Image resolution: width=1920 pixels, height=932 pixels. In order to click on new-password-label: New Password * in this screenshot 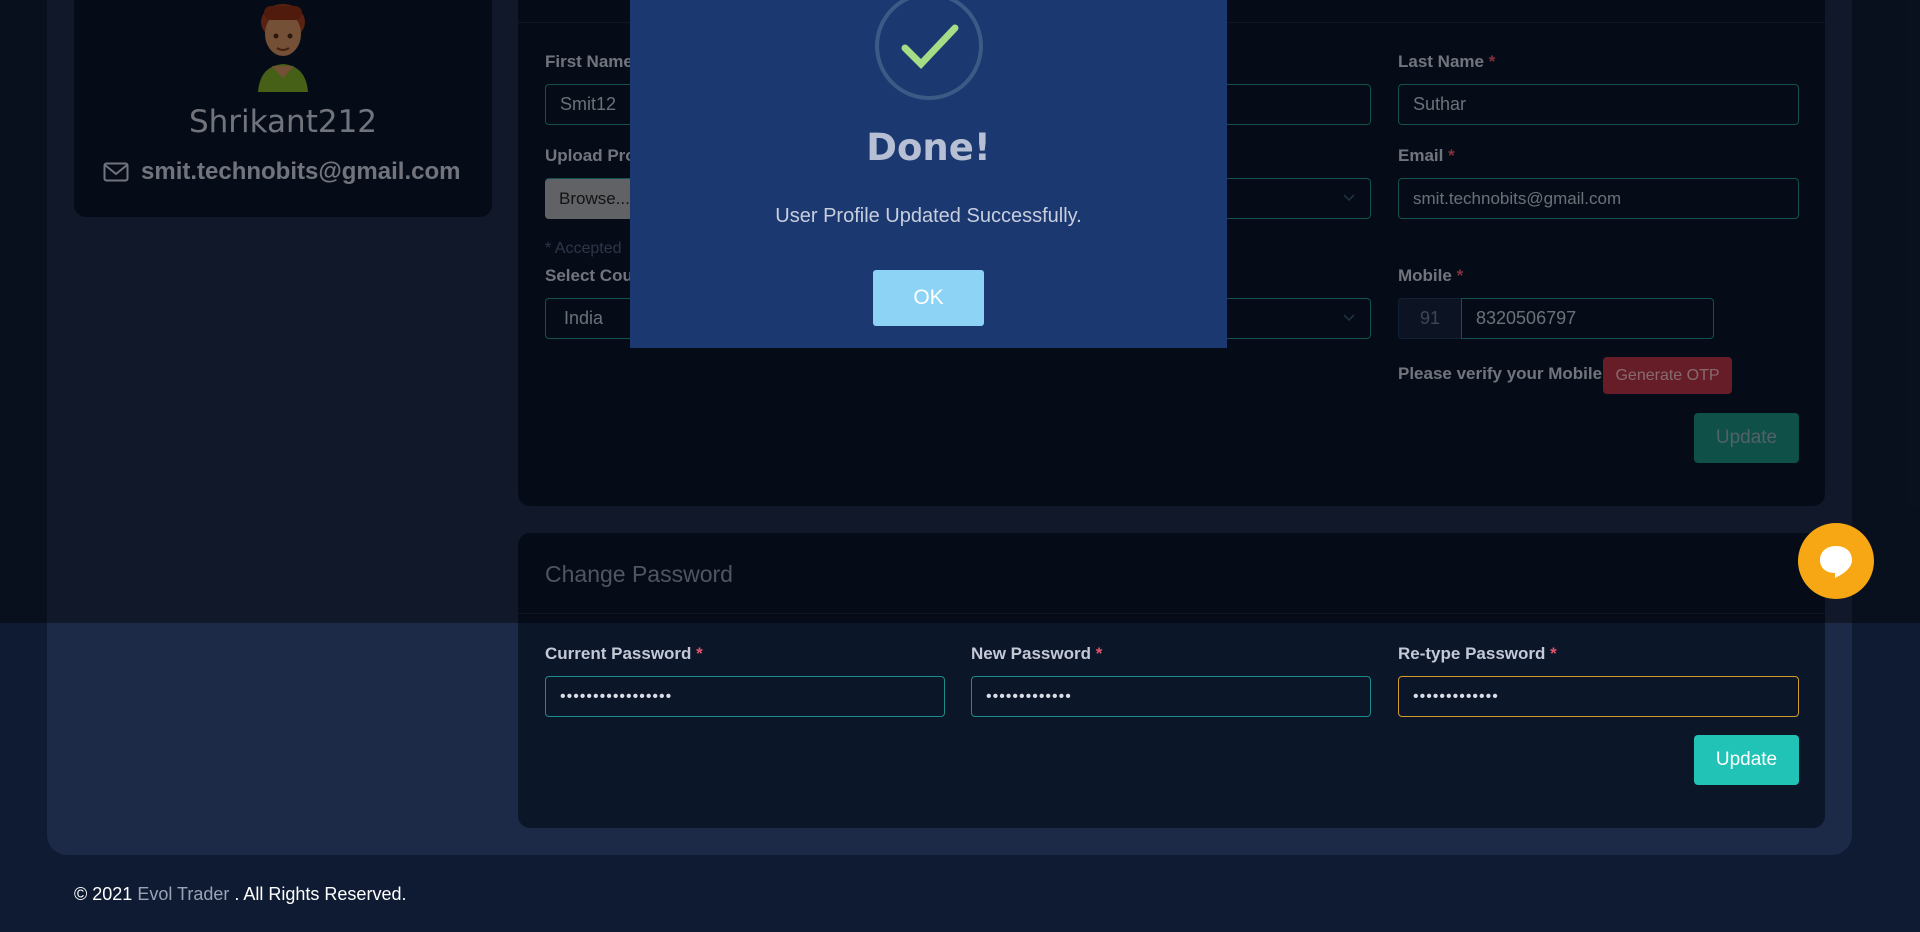, I will do `click(1037, 653)`.